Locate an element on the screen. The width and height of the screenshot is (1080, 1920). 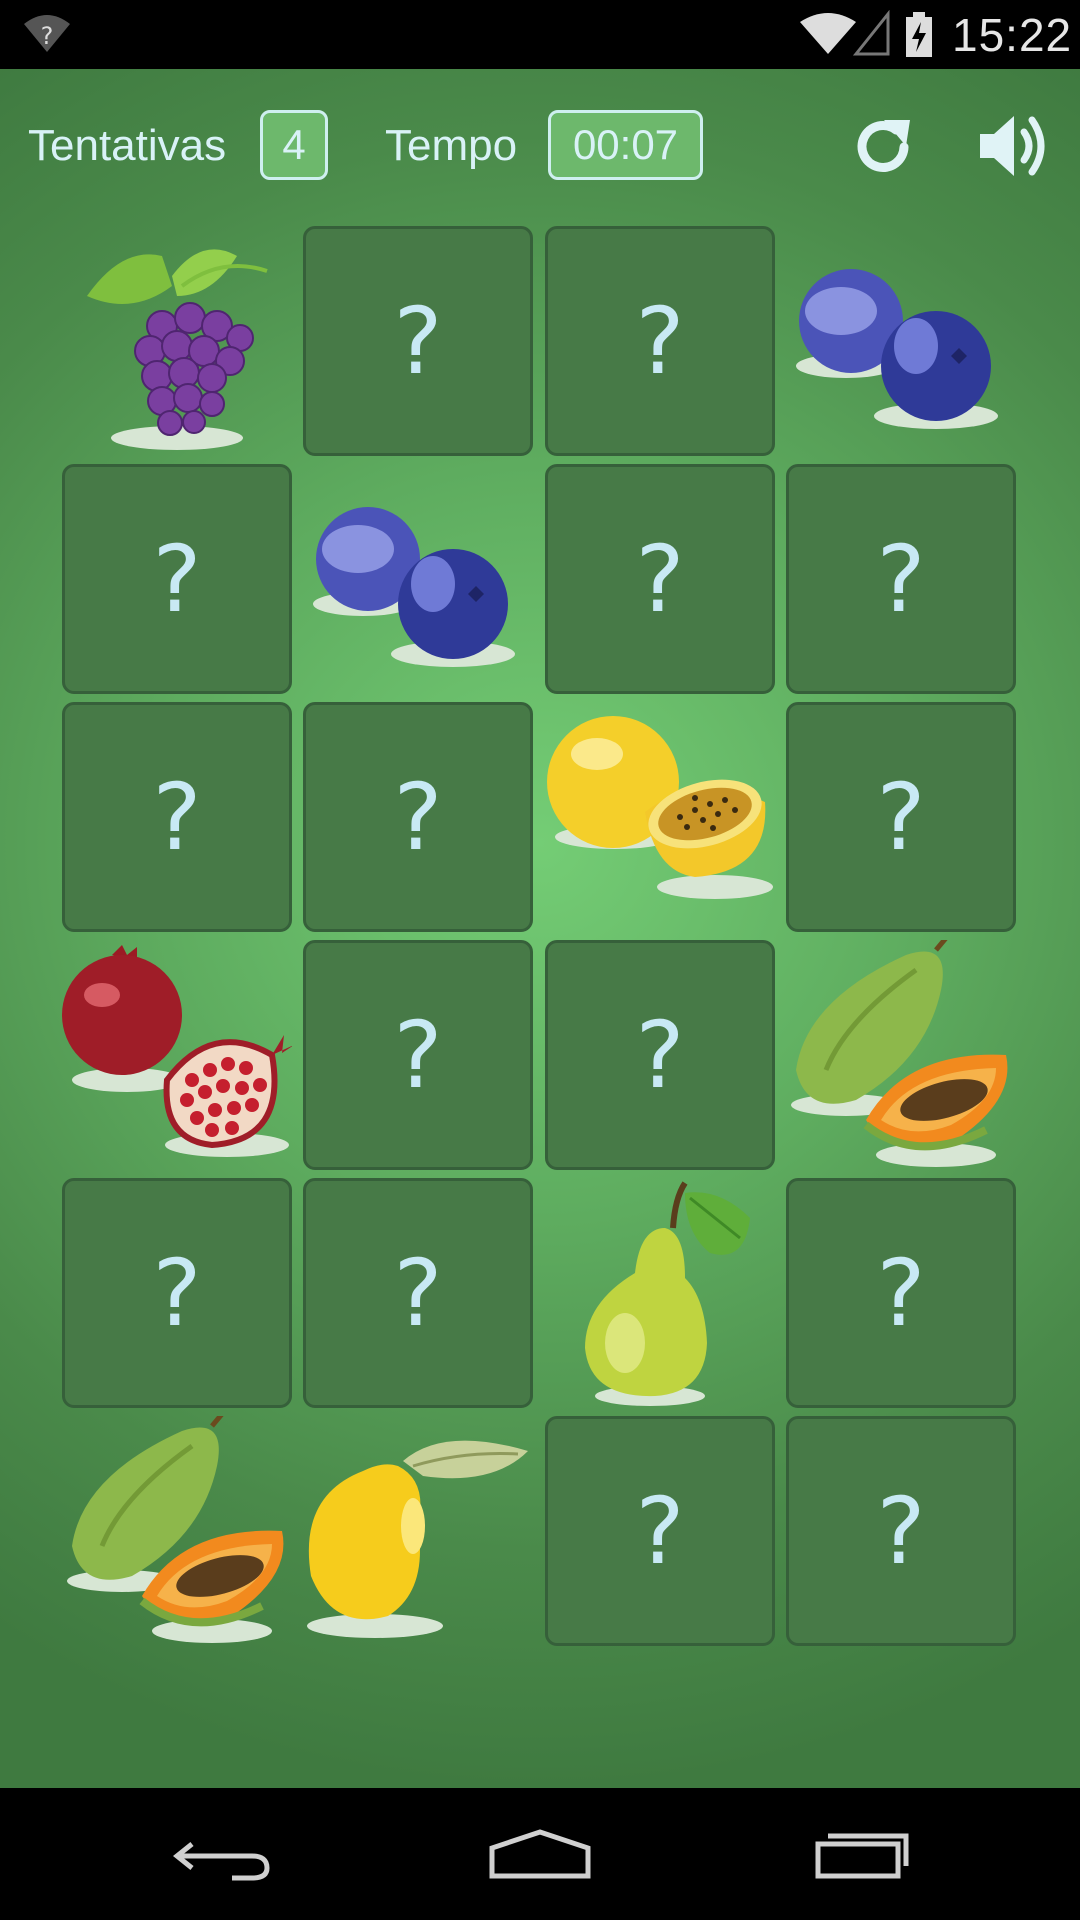
refresh-icon is located at coordinates (883, 147).